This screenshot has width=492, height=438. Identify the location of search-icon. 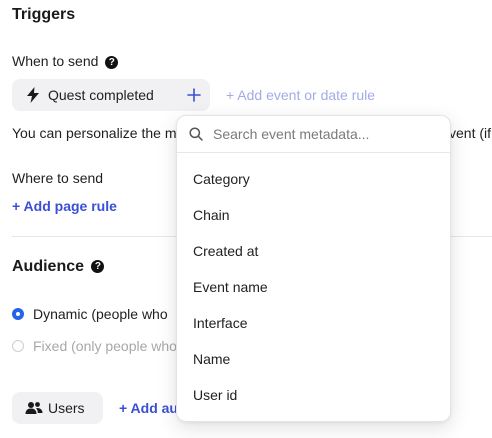
(196, 134).